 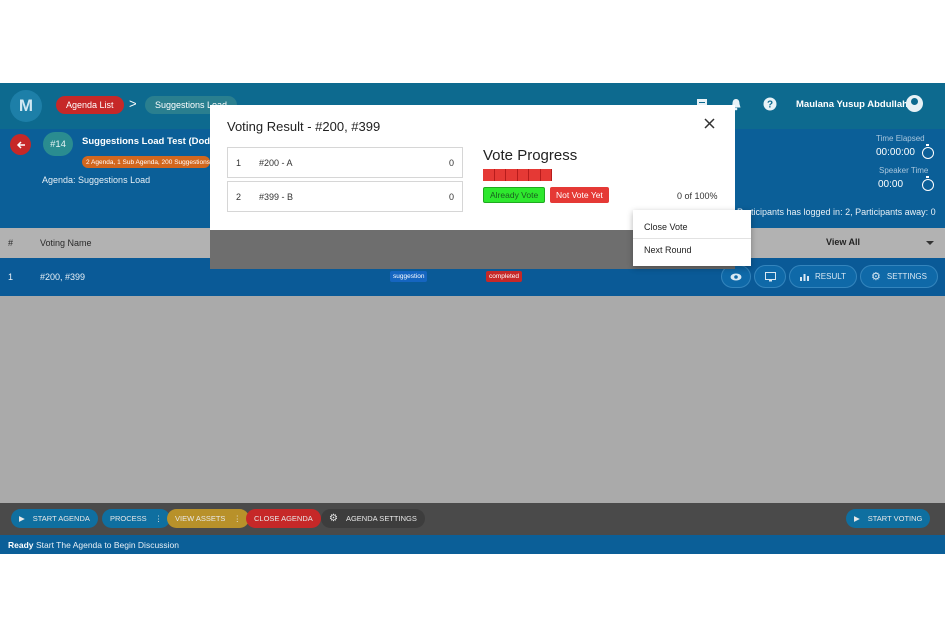 What do you see at coordinates (904, 170) in the screenshot?
I see `speaker-time-label: Speaker Time` at bounding box center [904, 170].